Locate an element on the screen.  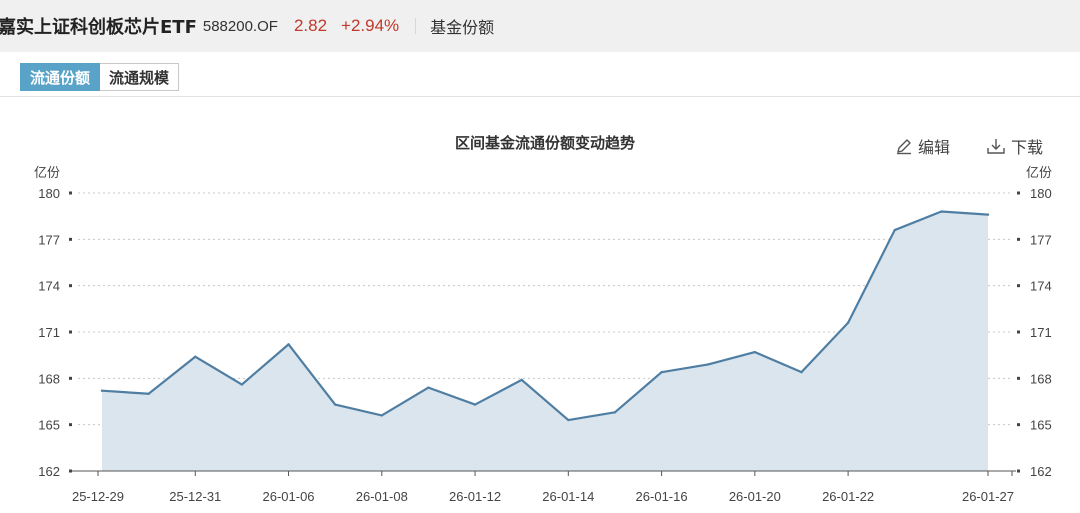
y-tick-label-right: 165 is located at coordinates (1041, 425).